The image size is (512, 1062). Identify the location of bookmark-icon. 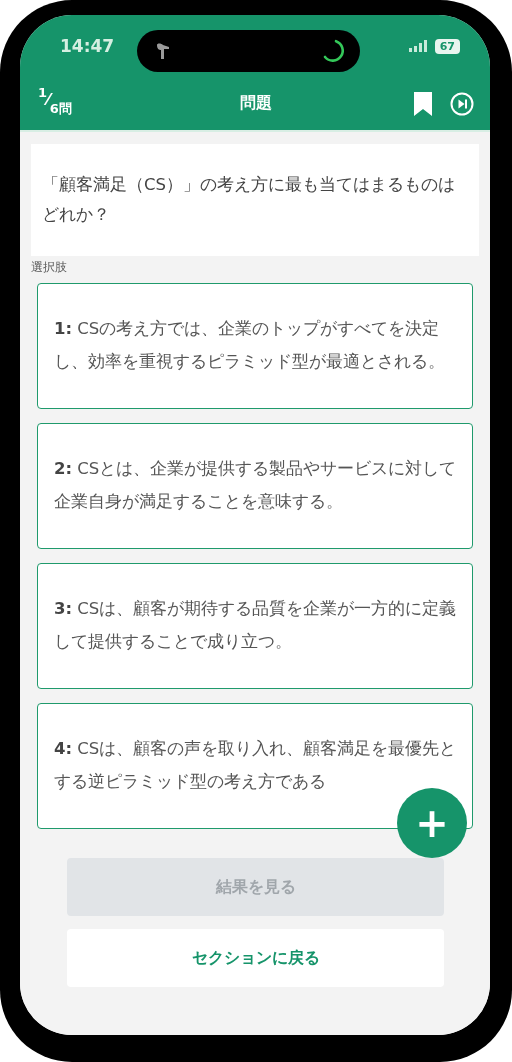
(423, 103).